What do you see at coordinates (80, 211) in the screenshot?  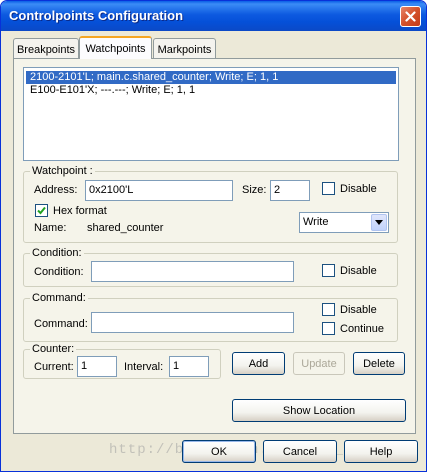 I see `hex-format-label: Hex format` at bounding box center [80, 211].